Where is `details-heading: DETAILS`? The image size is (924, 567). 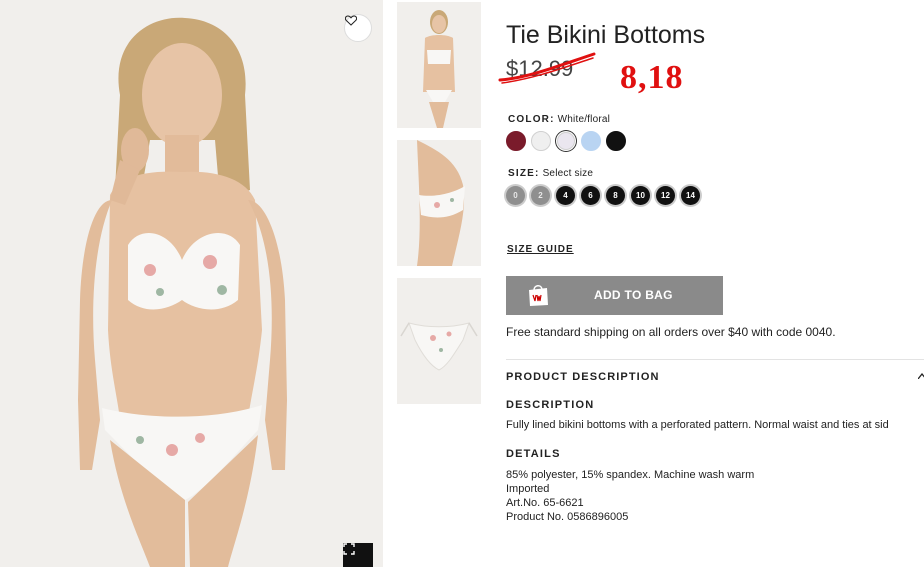
details-heading: DETAILS is located at coordinates (533, 454).